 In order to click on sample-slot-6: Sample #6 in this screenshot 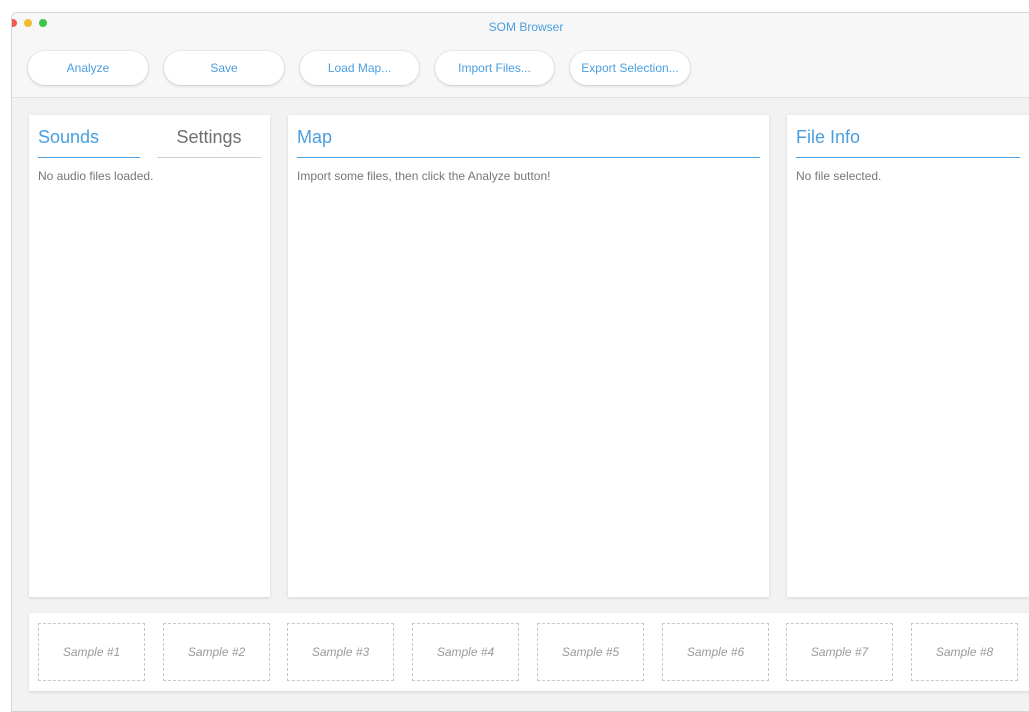, I will do `click(715, 652)`.